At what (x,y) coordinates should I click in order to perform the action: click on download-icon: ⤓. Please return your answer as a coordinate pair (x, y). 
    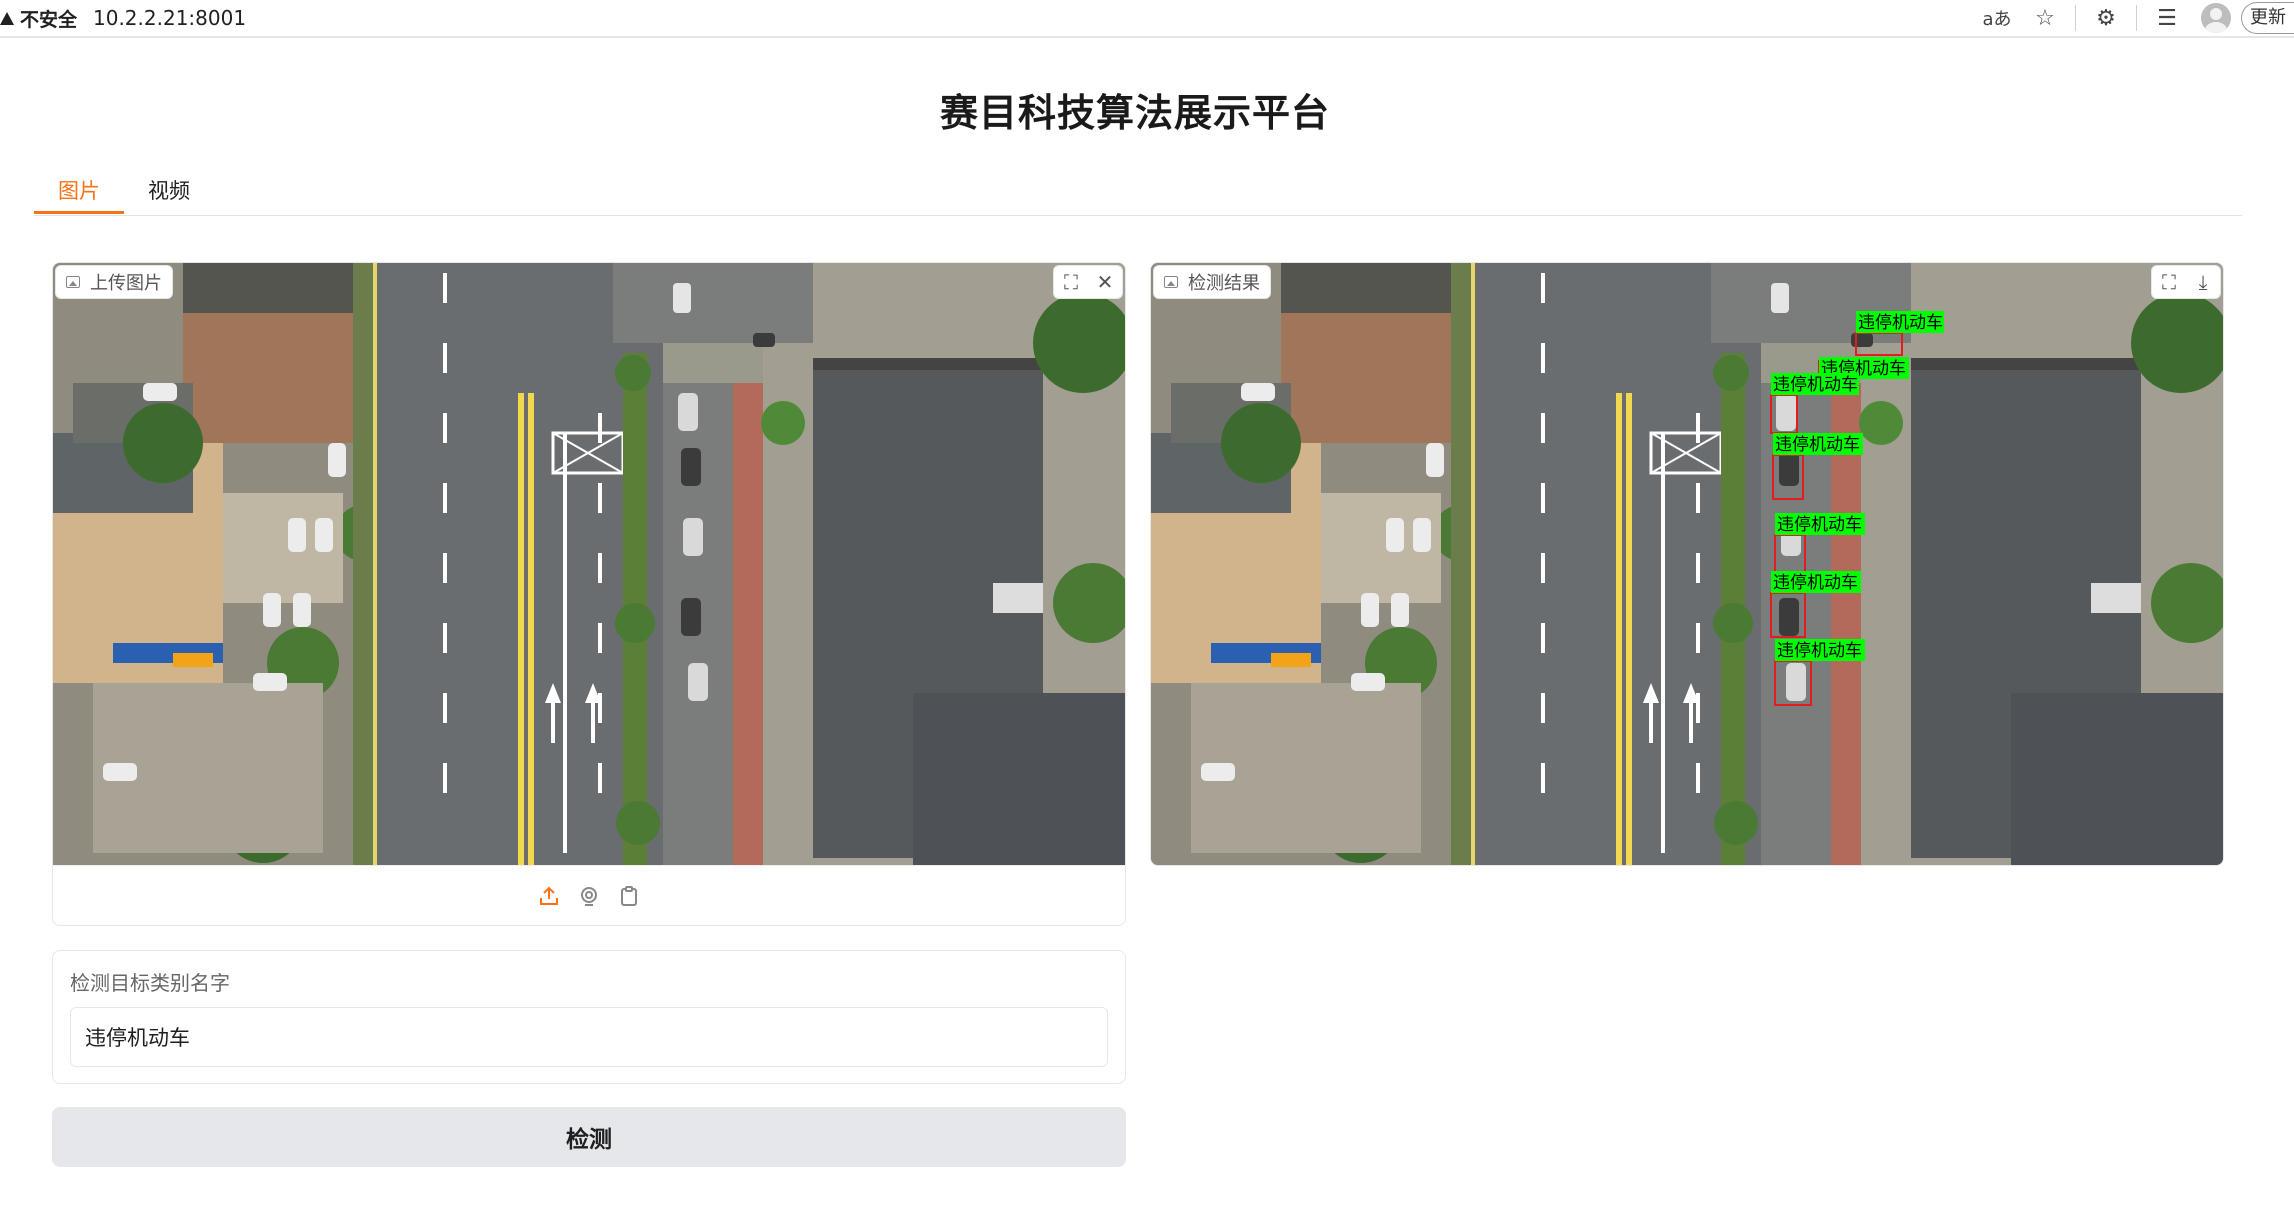
    Looking at the image, I should click on (2203, 282).